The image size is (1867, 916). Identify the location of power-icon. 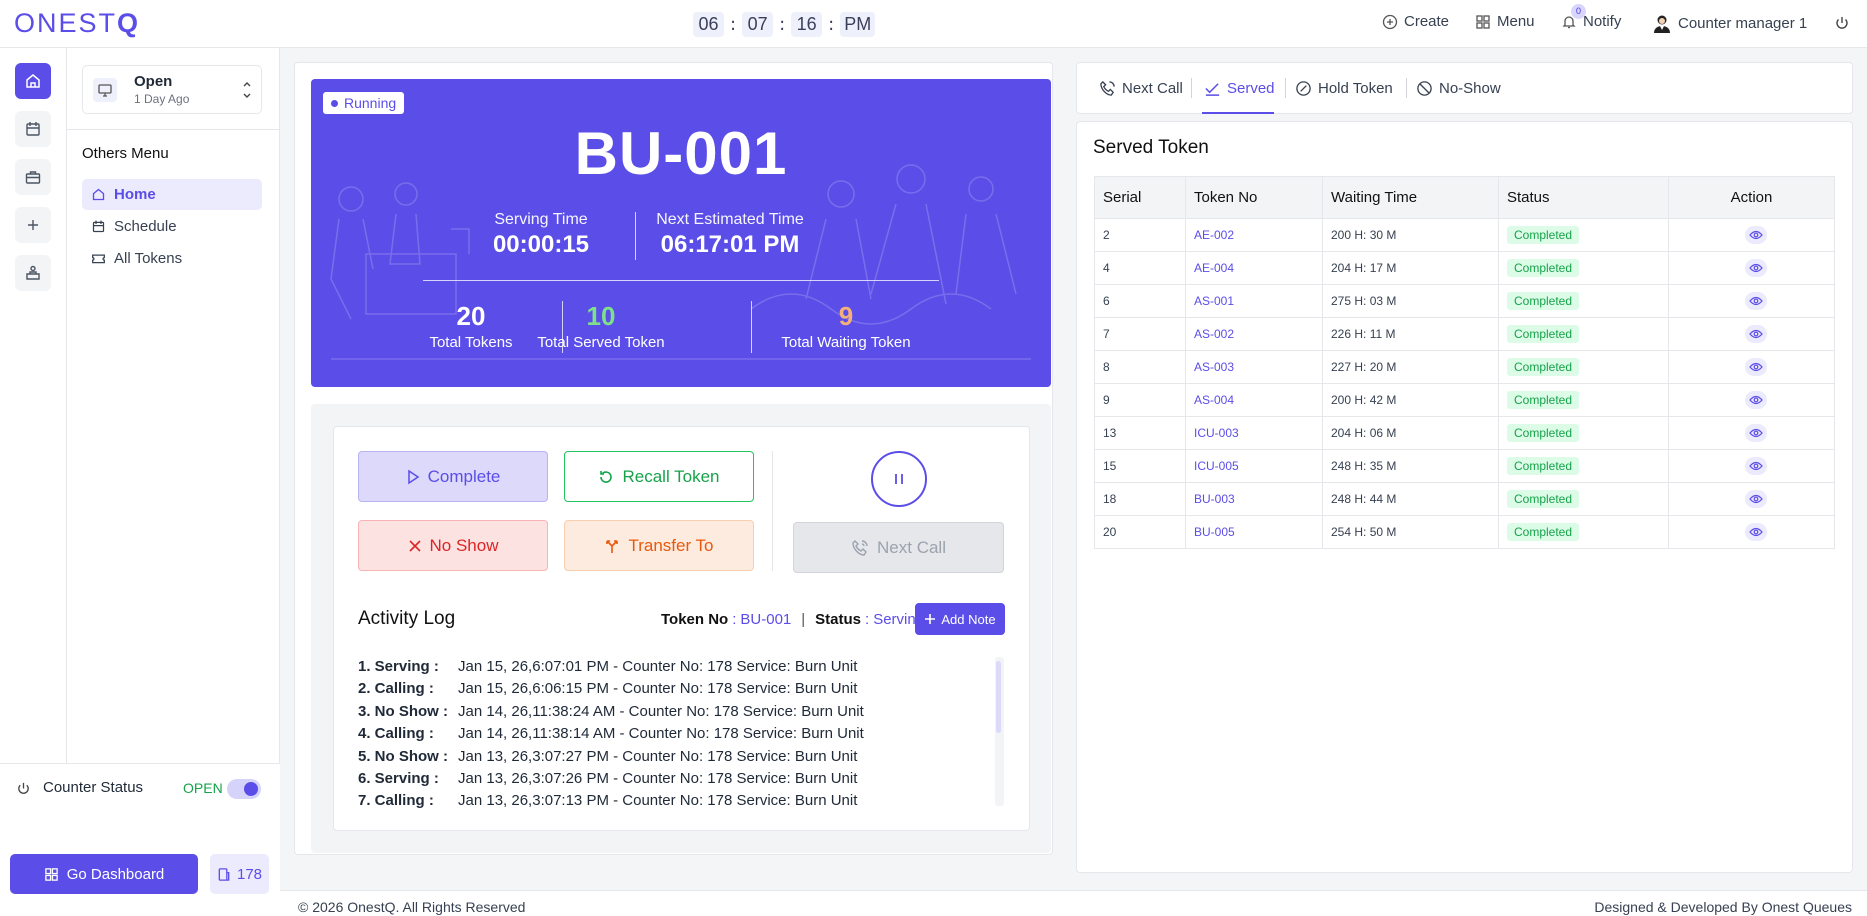
(1842, 23).